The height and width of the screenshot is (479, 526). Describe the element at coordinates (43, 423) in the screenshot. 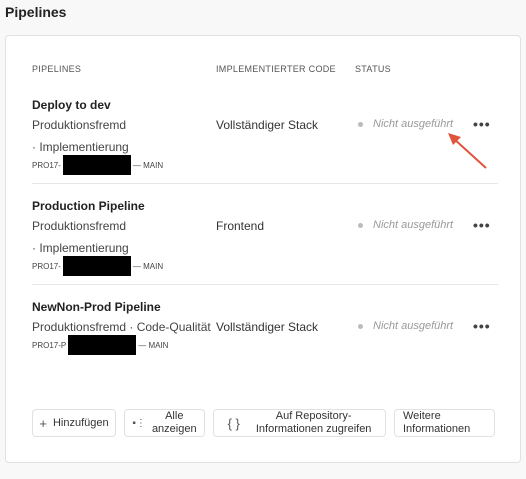

I see `plus-icon: +` at that location.